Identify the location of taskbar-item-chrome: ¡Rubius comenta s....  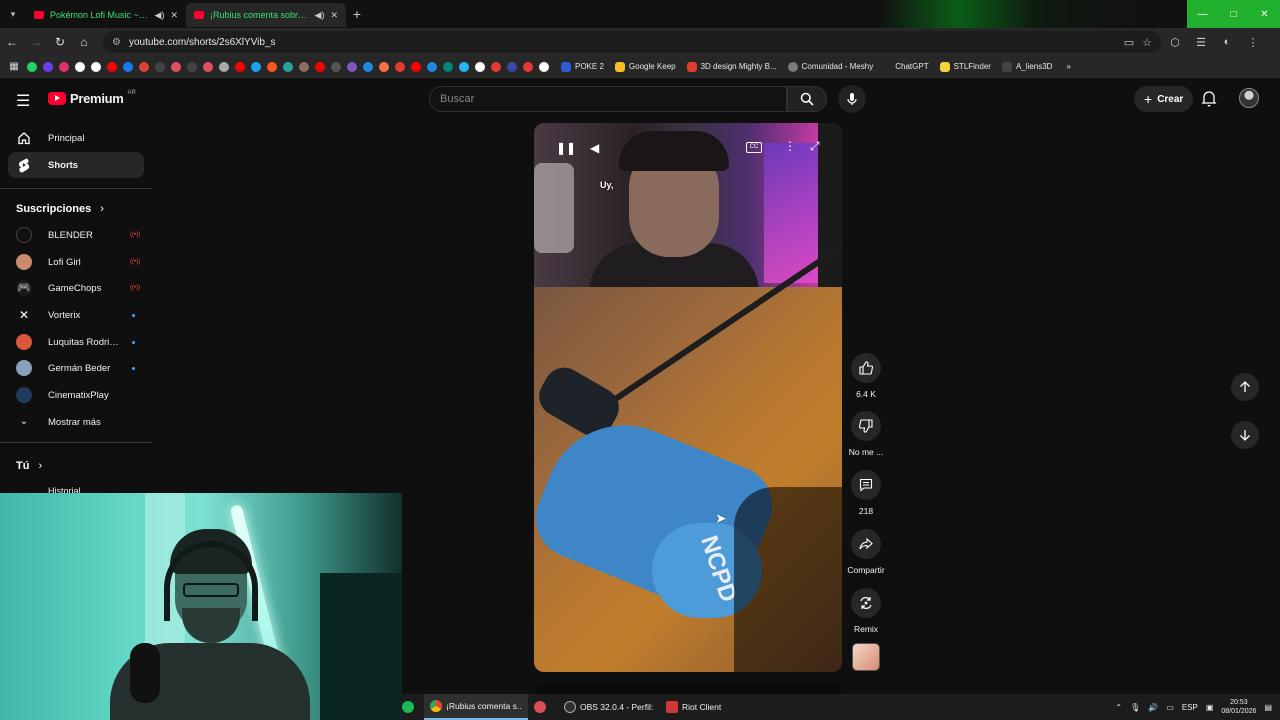
(476, 707).